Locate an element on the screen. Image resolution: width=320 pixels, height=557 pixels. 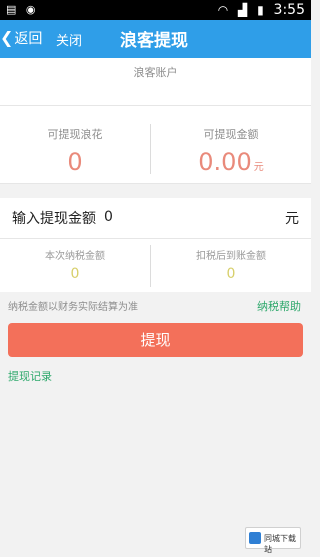
watermark-text: 同城下载站 is located at coordinates (280, 544).